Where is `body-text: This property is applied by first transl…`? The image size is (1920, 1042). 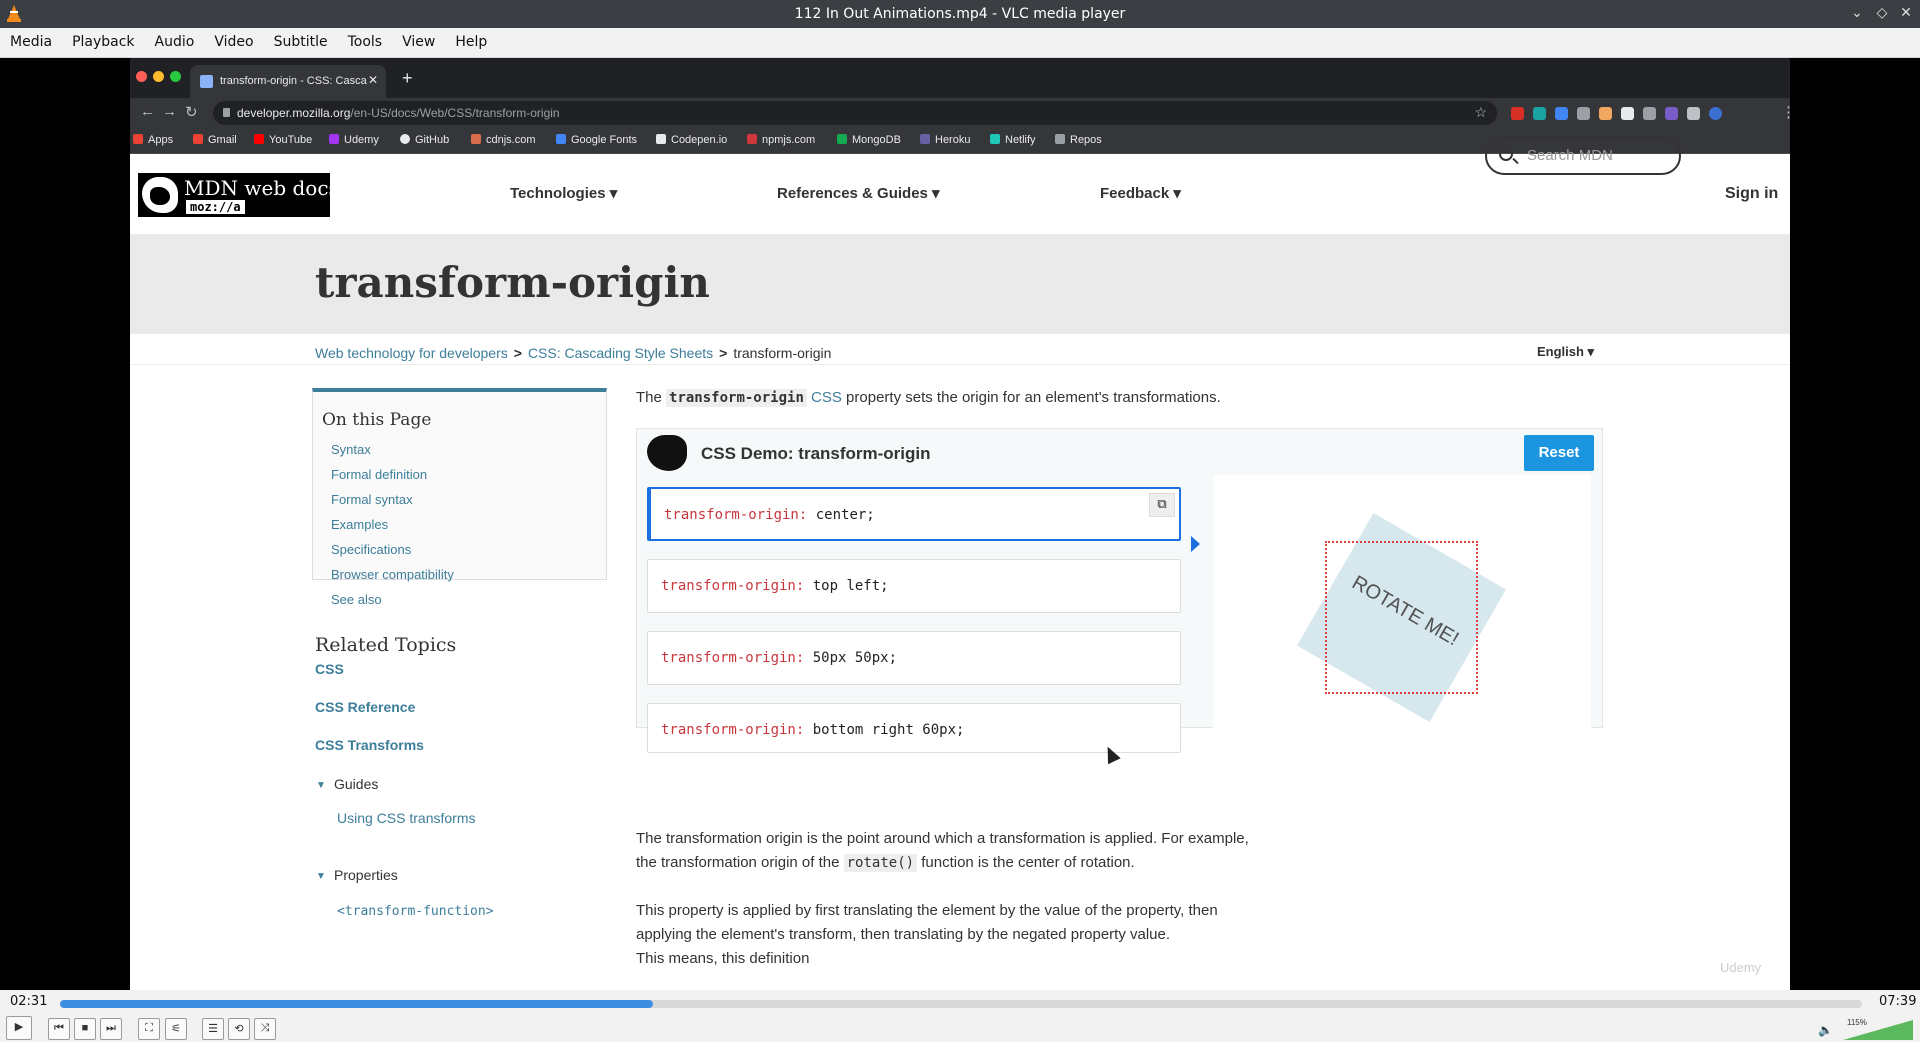 body-text: This property is applied by first transl… is located at coordinates (927, 910).